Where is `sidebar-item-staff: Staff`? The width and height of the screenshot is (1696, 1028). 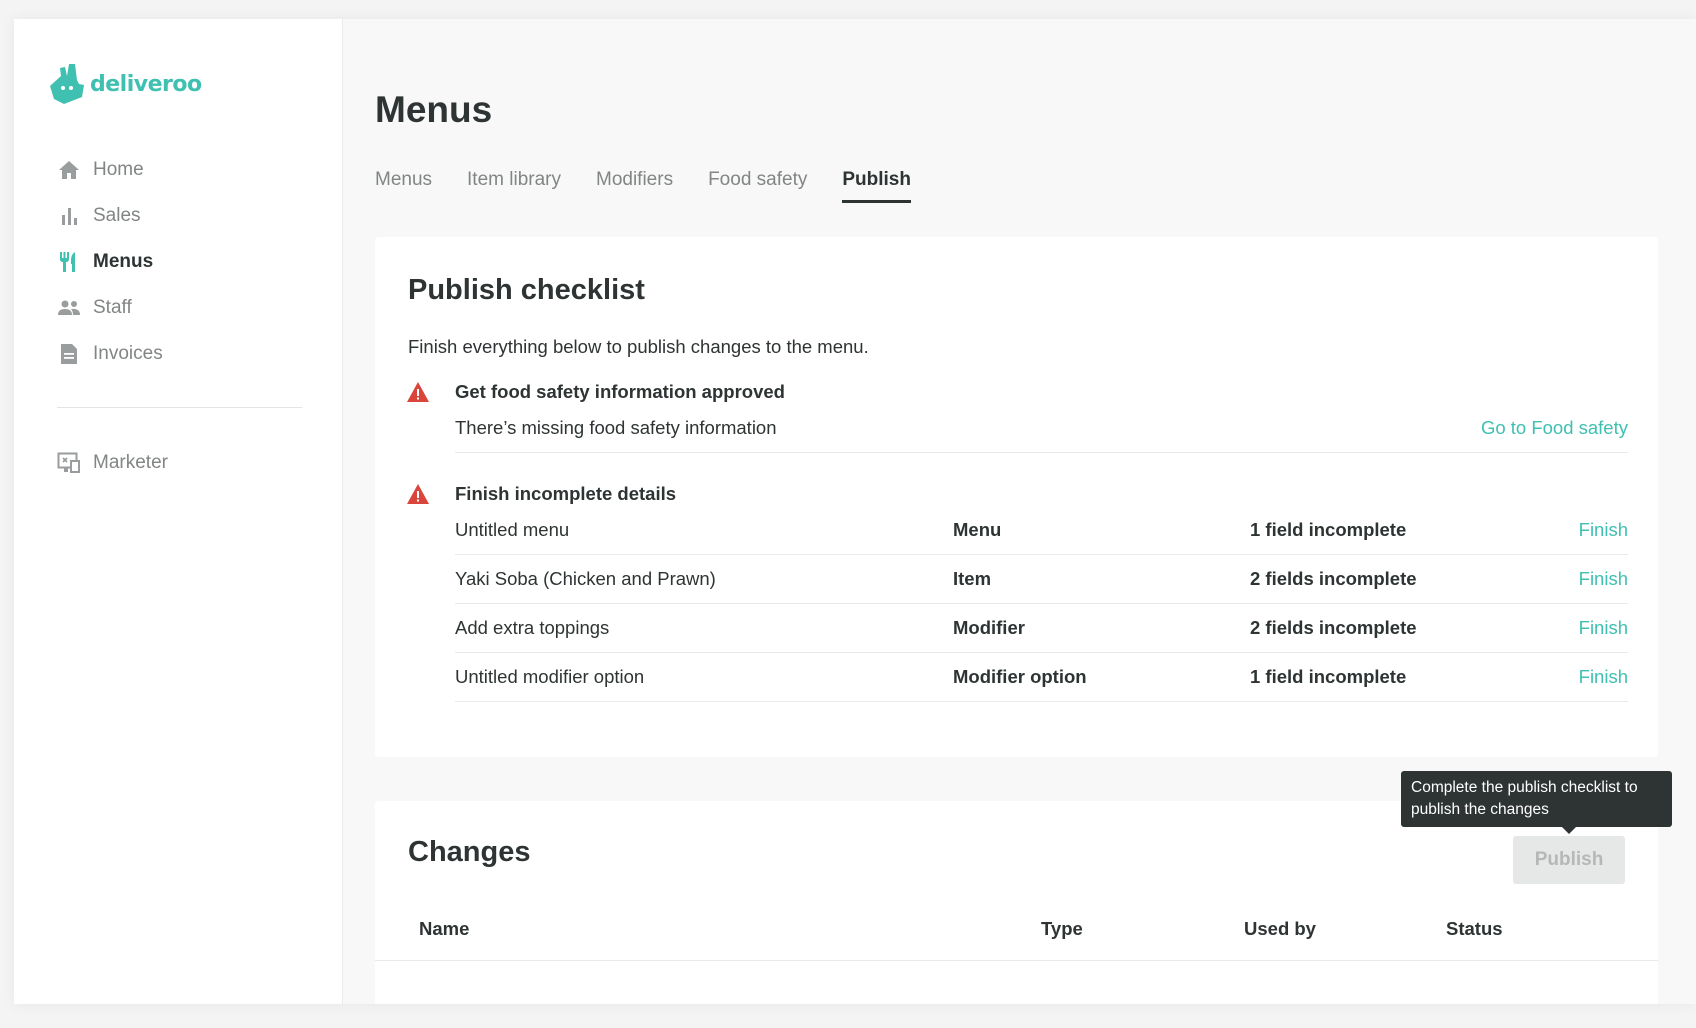
sidebar-item-staff: Staff is located at coordinates (179, 308).